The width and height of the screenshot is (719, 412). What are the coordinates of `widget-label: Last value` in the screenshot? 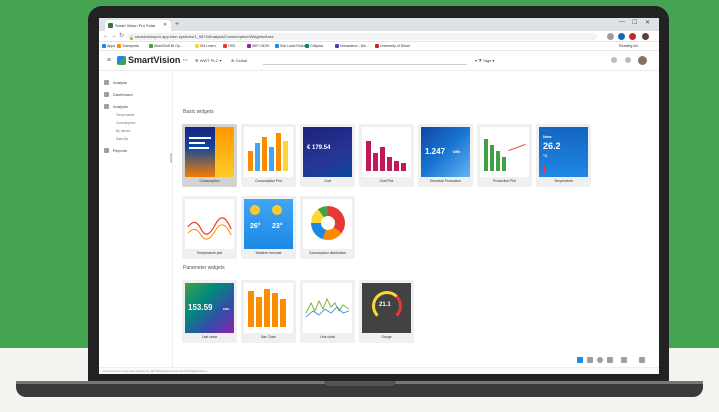 It's located at (209, 337).